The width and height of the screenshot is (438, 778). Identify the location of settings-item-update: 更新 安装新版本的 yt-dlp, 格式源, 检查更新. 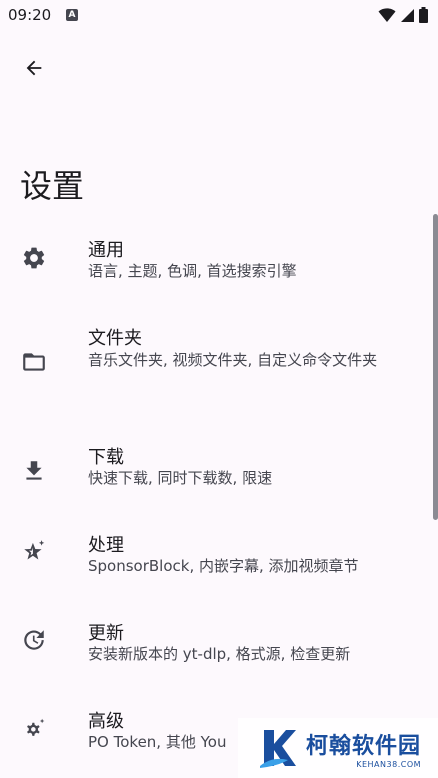
(215, 645).